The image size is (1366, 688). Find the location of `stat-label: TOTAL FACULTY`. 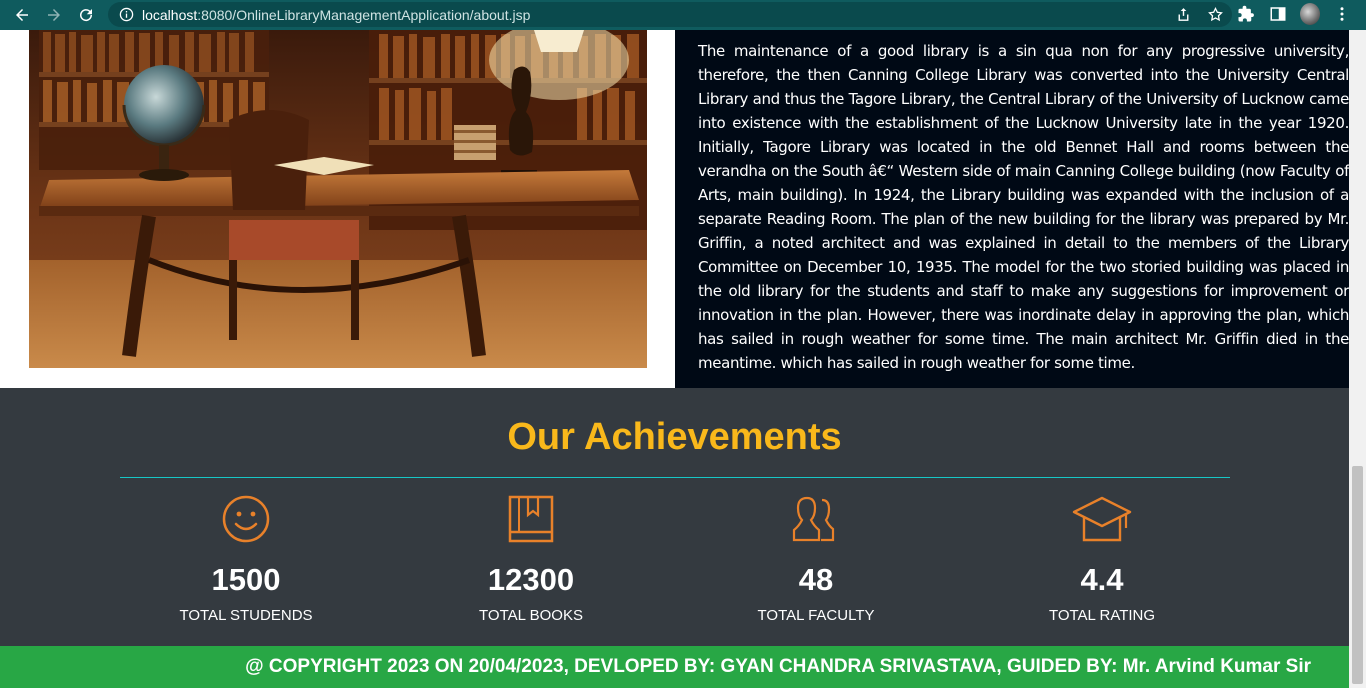

stat-label: TOTAL FACULTY is located at coordinates (816, 615).